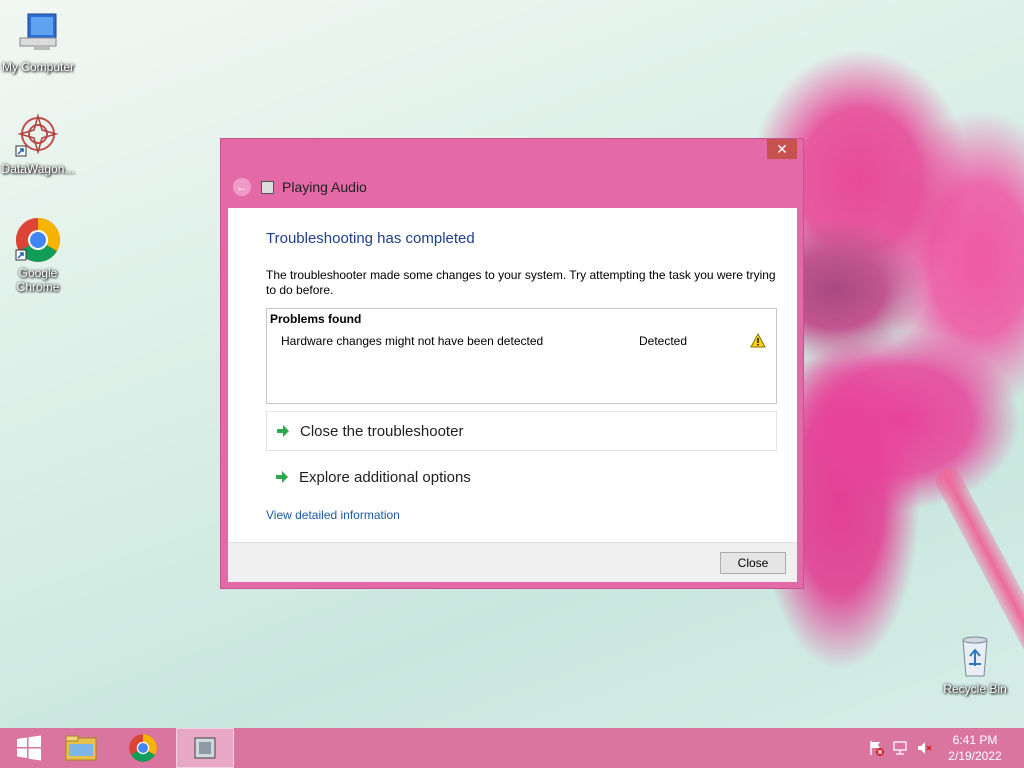 This screenshot has width=1024, height=768. I want to click on computer-icon, so click(38, 34).